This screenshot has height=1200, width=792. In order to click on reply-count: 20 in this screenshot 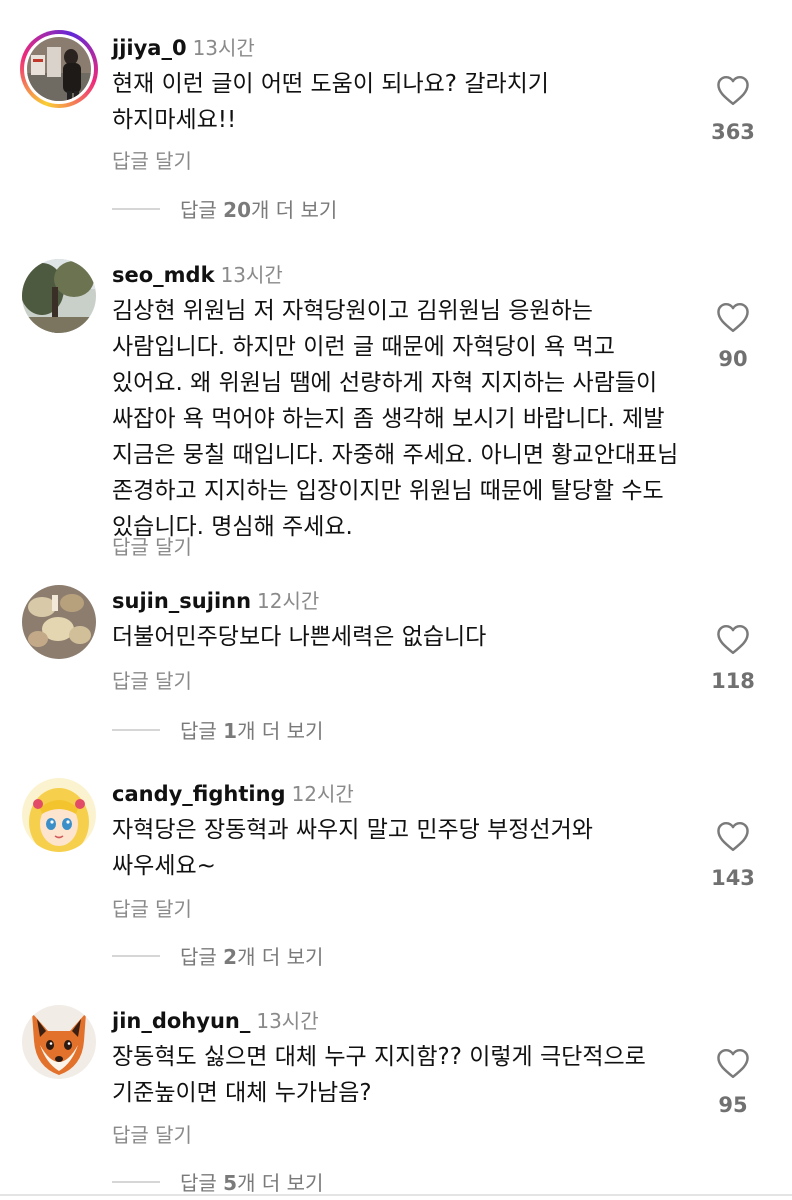, I will do `click(237, 210)`.